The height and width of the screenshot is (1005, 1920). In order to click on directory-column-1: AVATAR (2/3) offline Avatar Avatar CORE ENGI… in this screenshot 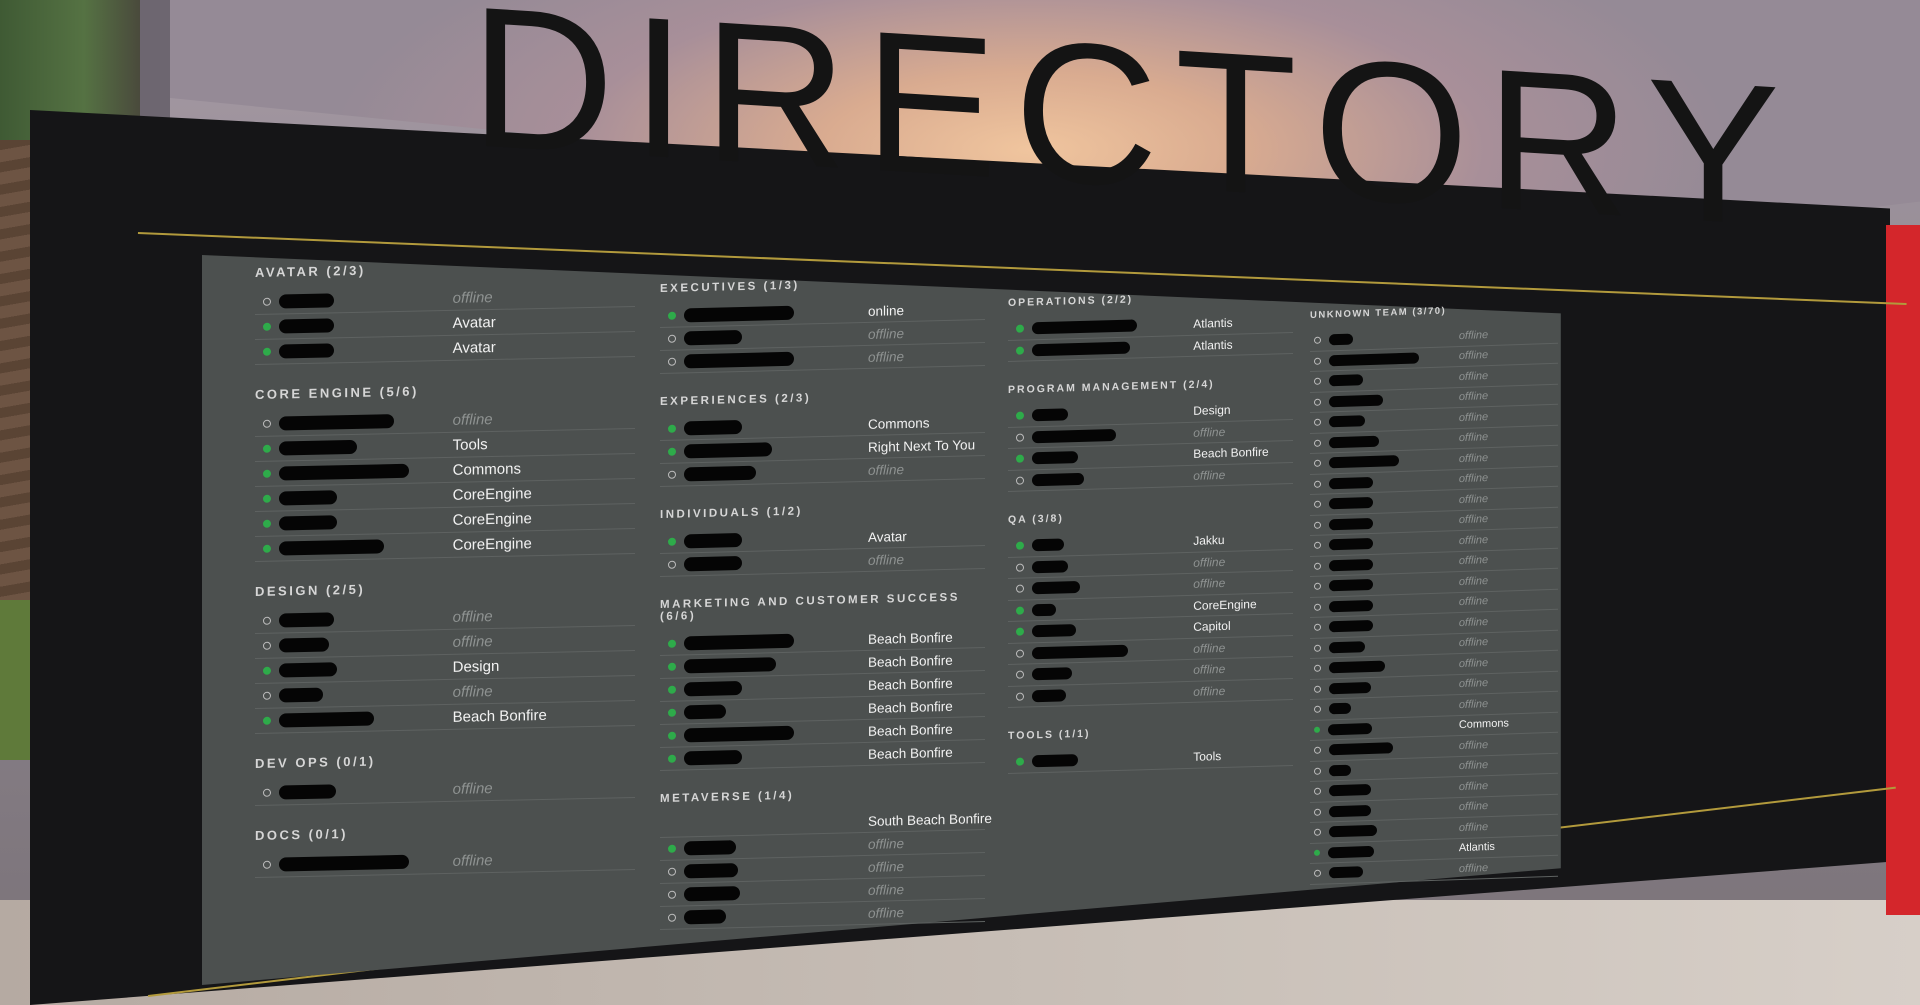, I will do `click(445, 578)`.